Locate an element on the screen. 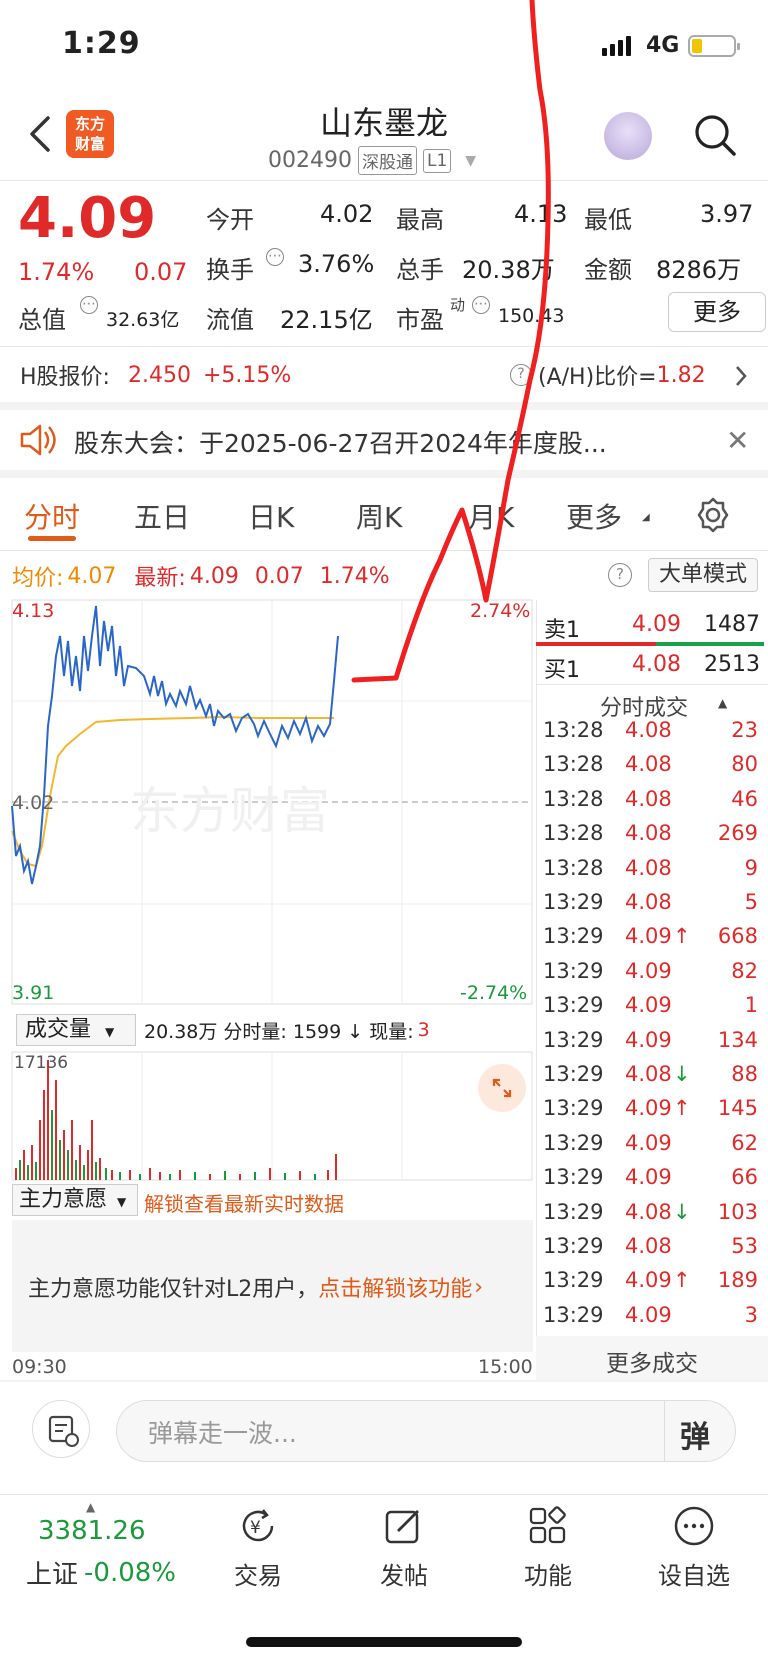  open-label: 今开 is located at coordinates (230, 220).